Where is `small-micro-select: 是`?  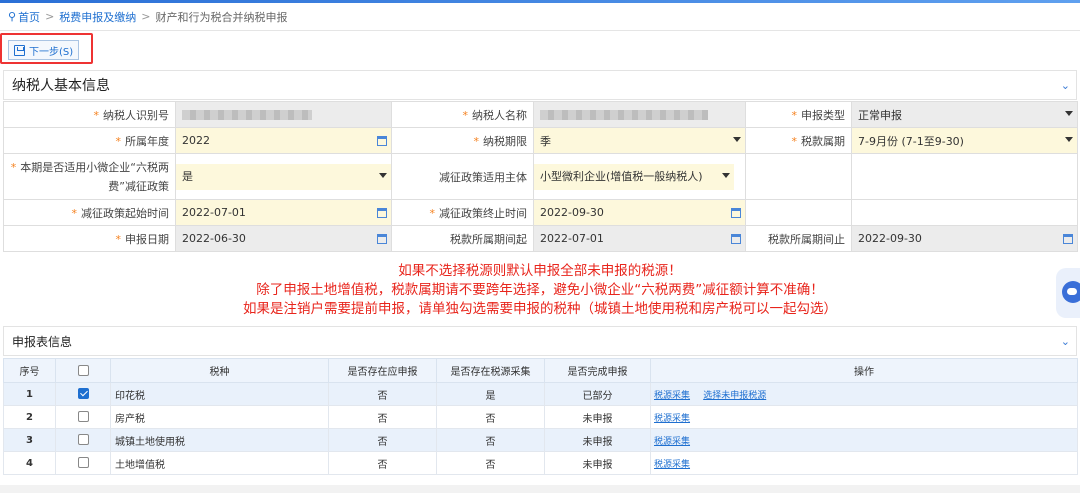
small-micro-select: 是 is located at coordinates (283, 176).